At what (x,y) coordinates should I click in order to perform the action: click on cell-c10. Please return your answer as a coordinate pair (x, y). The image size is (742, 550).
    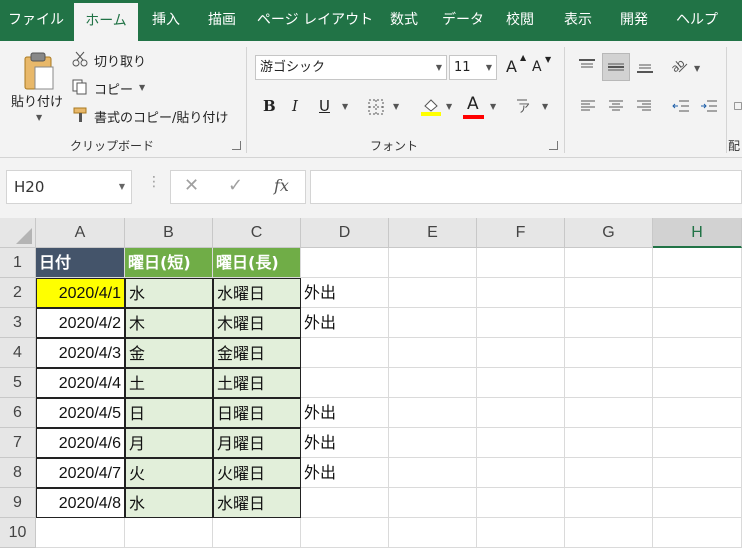
    Looking at the image, I should click on (257, 533).